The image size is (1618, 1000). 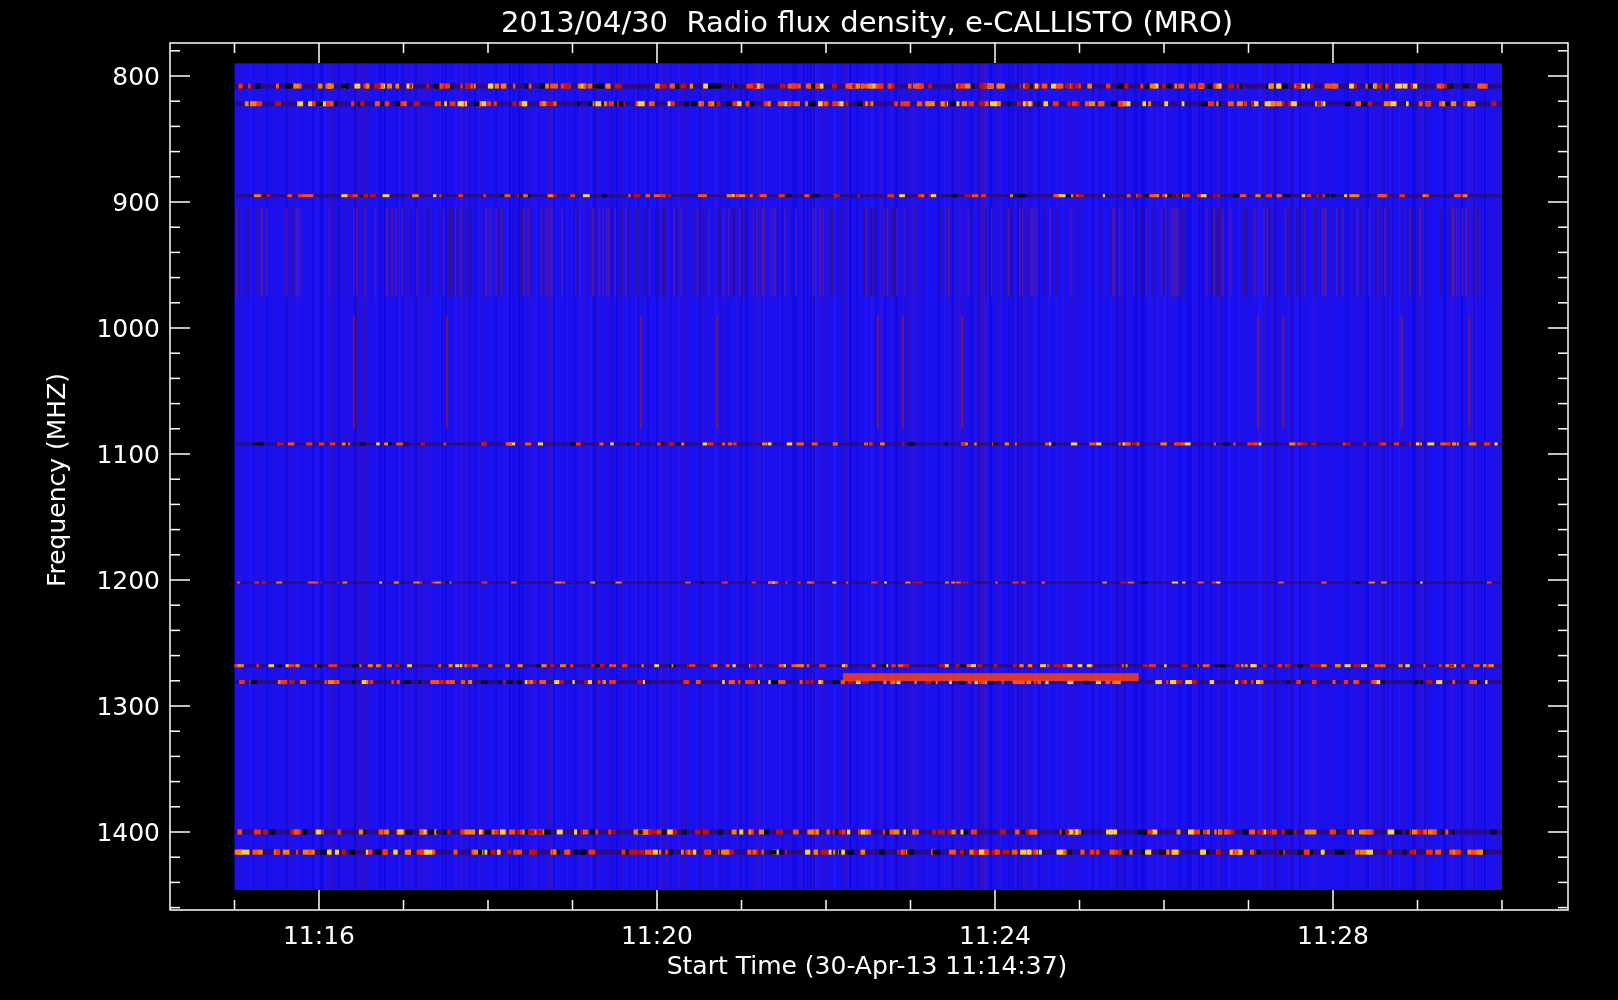 I want to click on plot-title: 2013/04/30 Radio flux density, e-CALLISTO (MRO), so click(x=867, y=22).